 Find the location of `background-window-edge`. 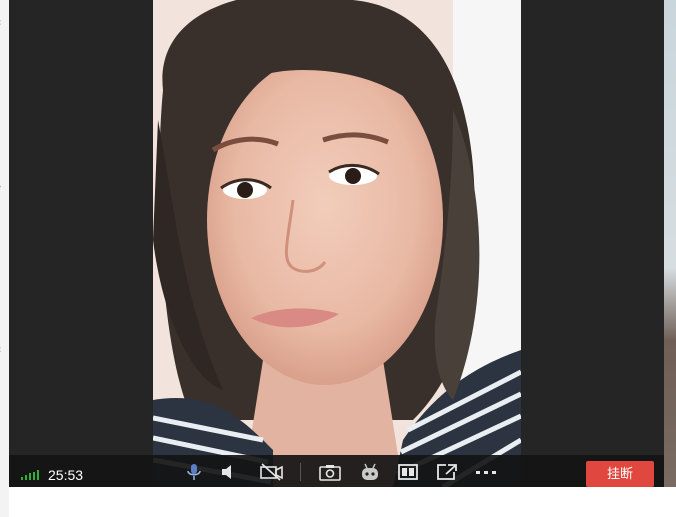

background-window-edge is located at coordinates (670, 243).